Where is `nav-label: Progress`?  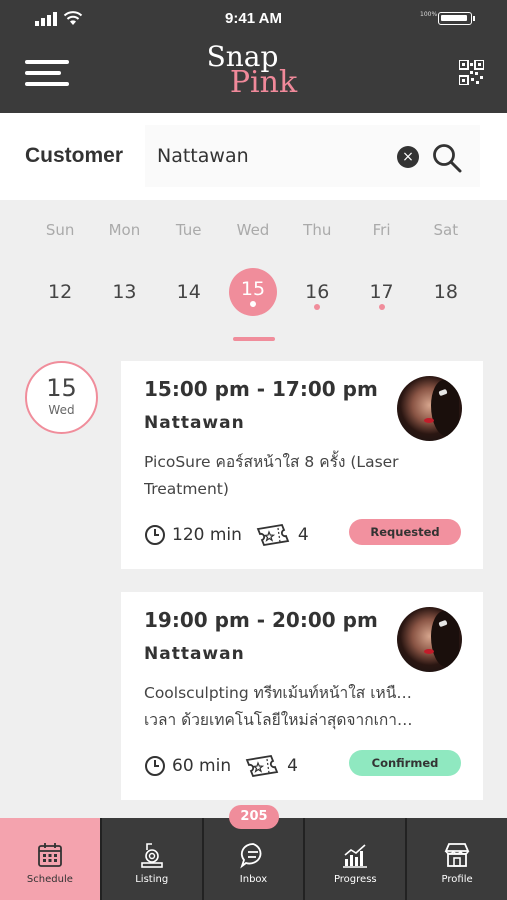 nav-label: Progress is located at coordinates (355, 879).